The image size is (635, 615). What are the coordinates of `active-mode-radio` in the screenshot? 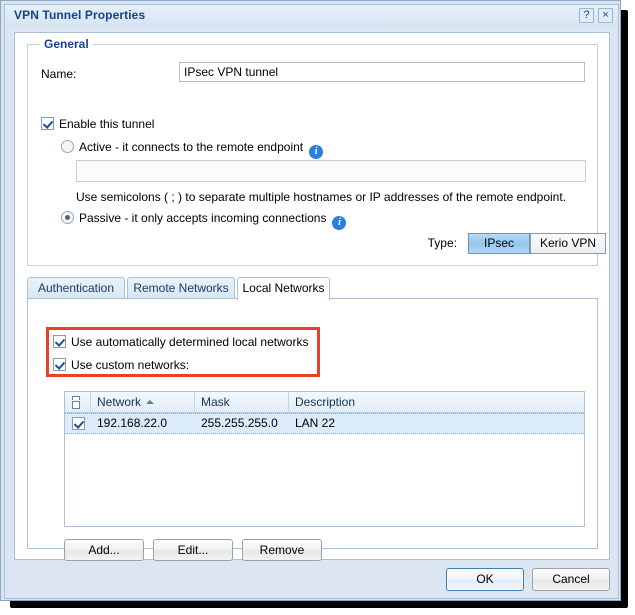 It's located at (67, 146).